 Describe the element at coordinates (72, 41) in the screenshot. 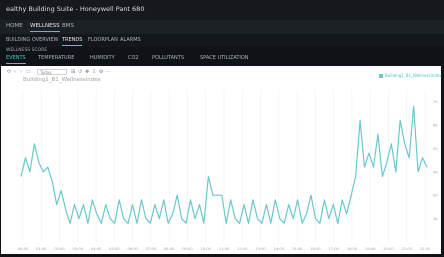

I see `nav-trends: TRENDS` at that location.